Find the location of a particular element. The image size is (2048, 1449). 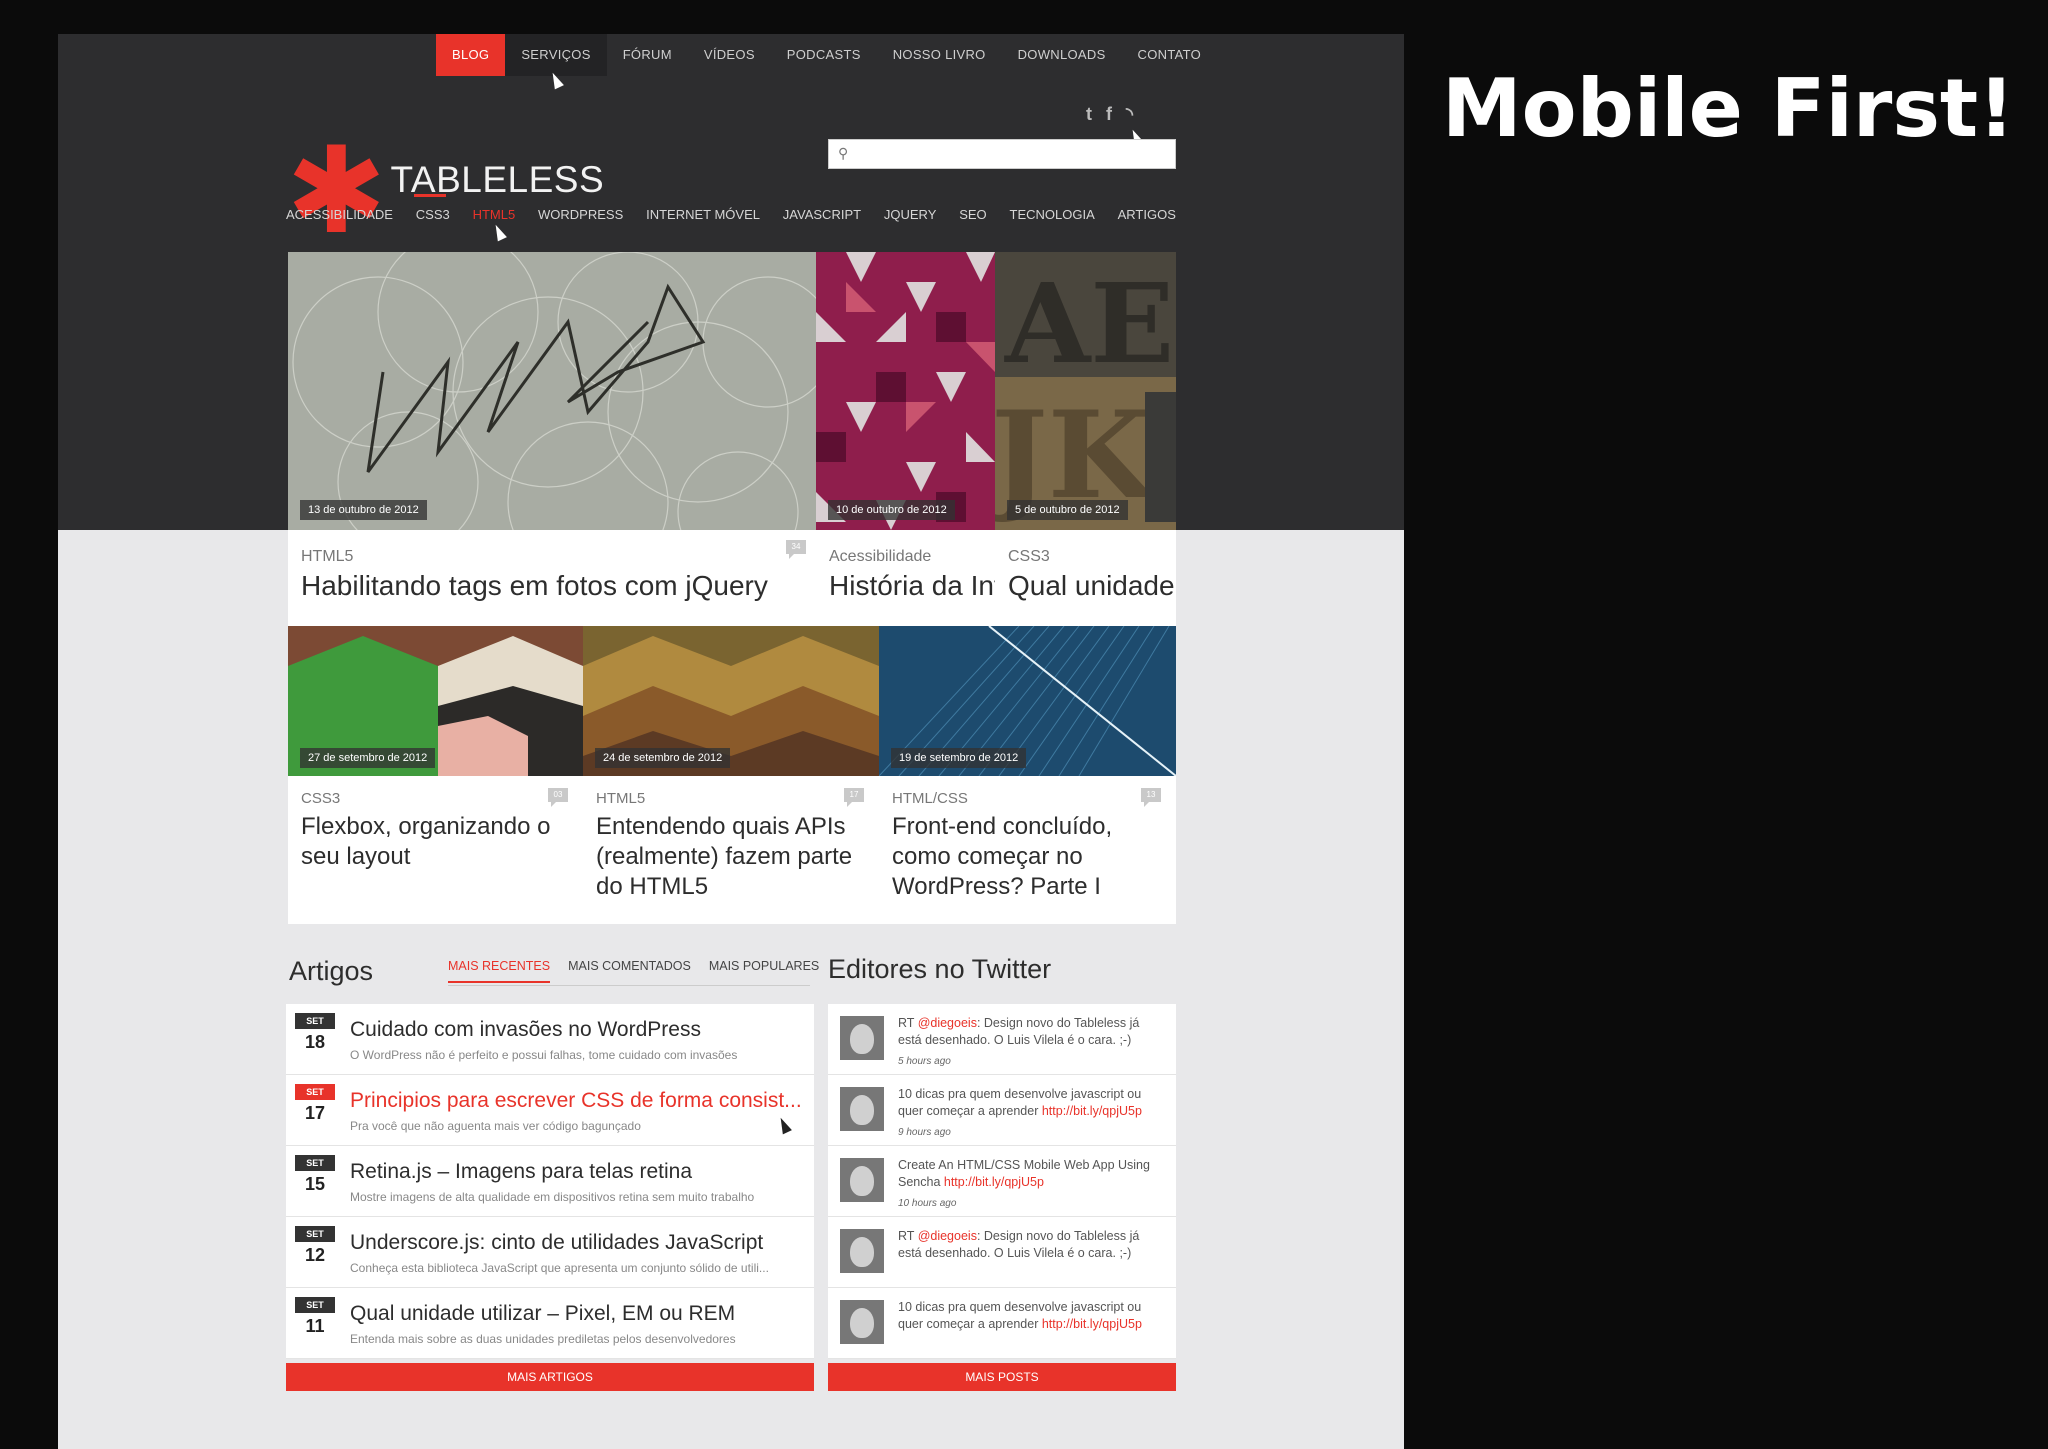

slide-title: Mobile First! is located at coordinates (1728, 108).